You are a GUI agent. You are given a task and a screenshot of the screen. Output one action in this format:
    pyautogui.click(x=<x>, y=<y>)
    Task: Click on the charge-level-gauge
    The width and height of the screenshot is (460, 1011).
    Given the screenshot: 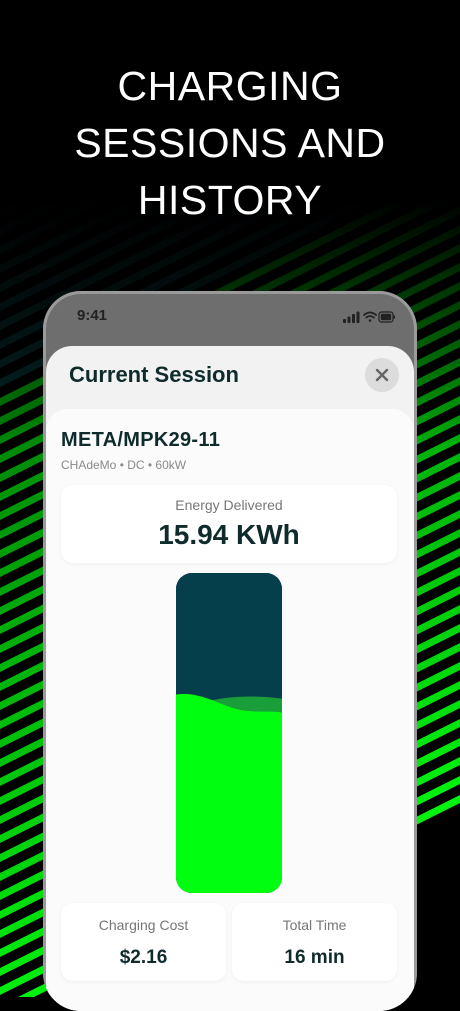 What is the action you would take?
    pyautogui.click(x=229, y=733)
    